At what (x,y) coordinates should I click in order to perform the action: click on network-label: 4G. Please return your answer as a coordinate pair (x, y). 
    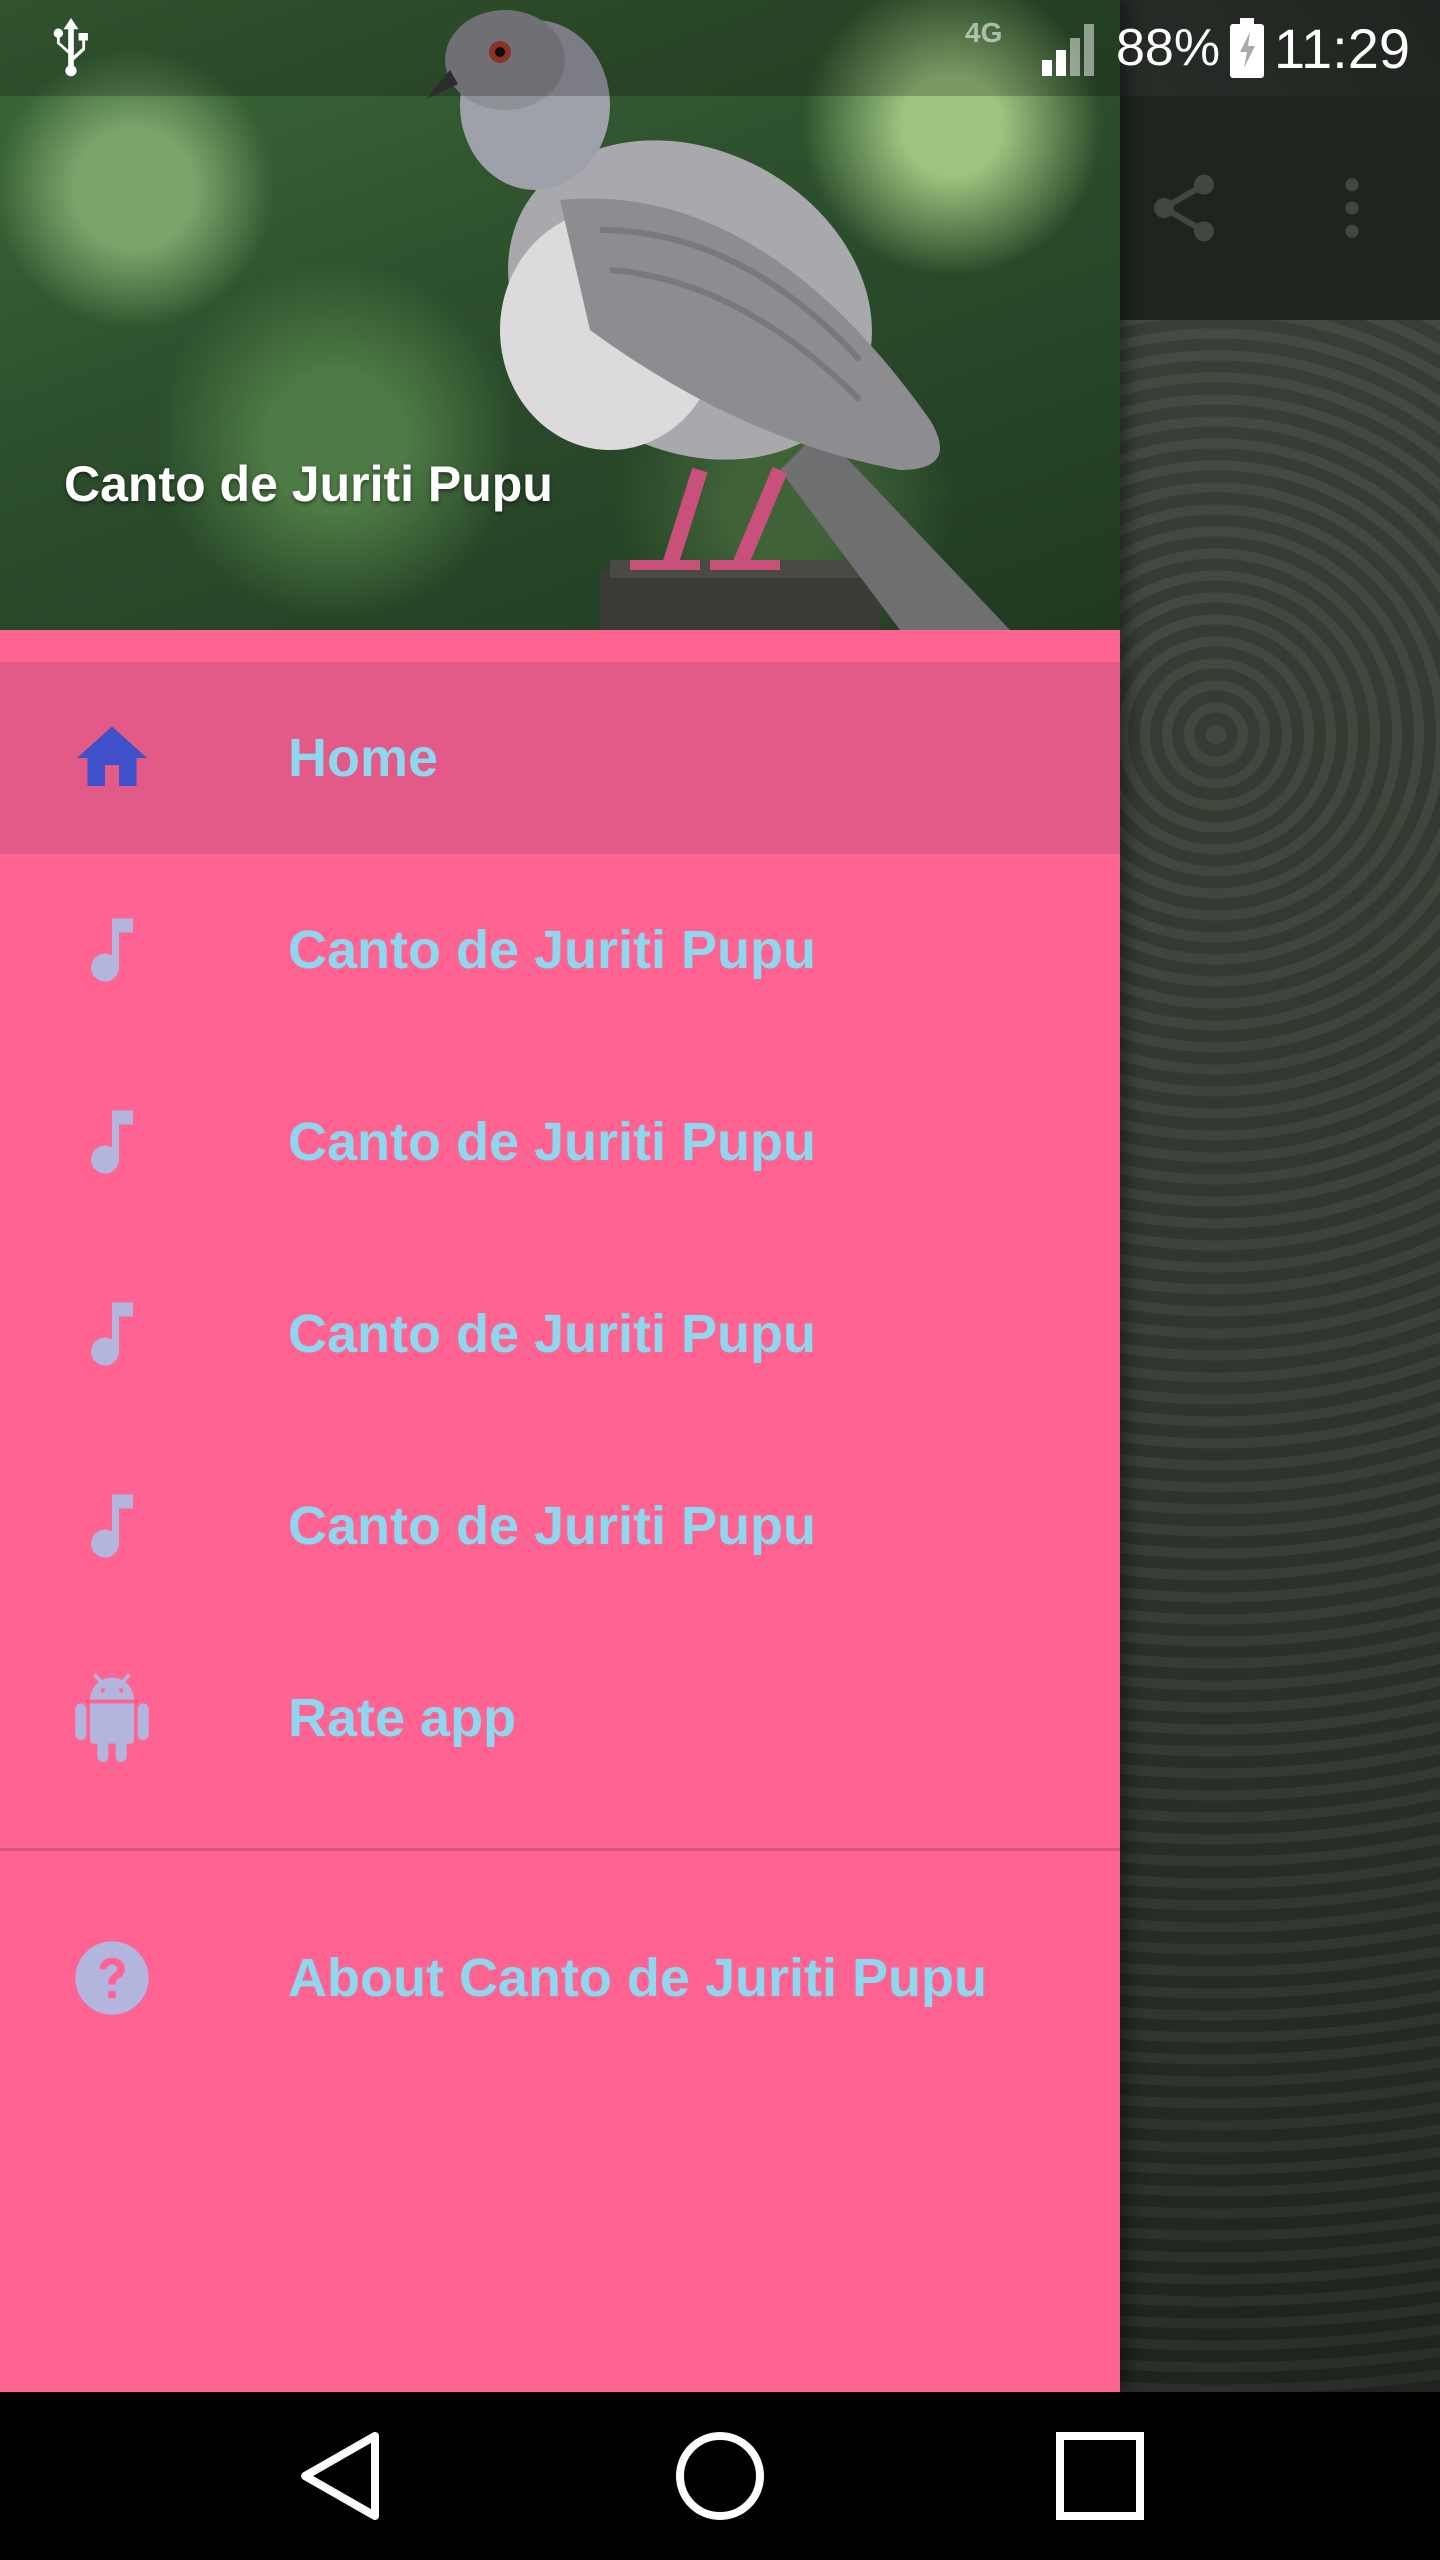
    Looking at the image, I should click on (983, 32).